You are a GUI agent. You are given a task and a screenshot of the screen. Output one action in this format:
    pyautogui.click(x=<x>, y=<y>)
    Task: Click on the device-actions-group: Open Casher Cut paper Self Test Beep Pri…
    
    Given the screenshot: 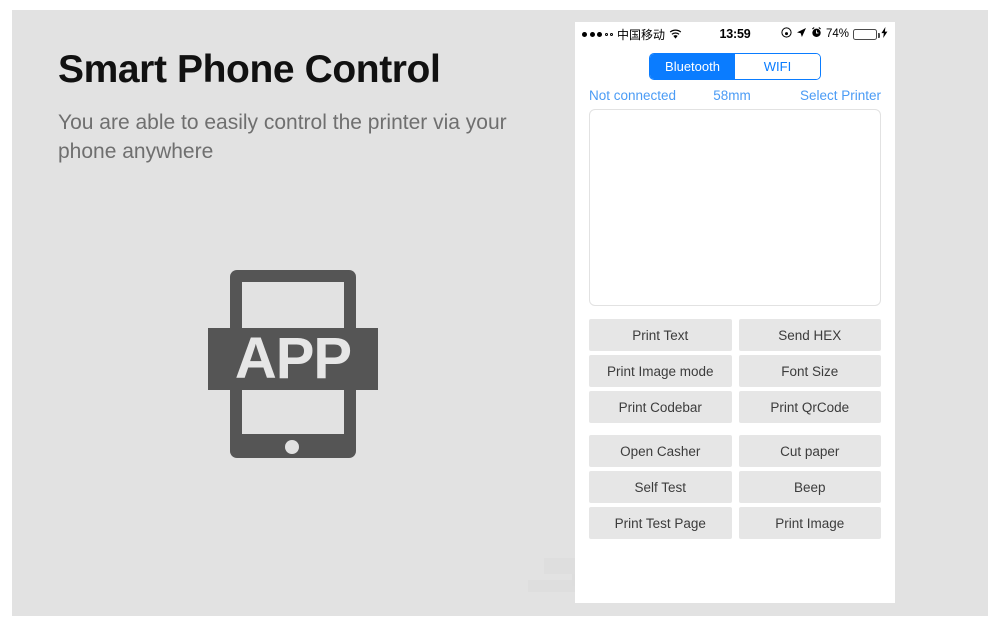 What is the action you would take?
    pyautogui.click(x=735, y=487)
    